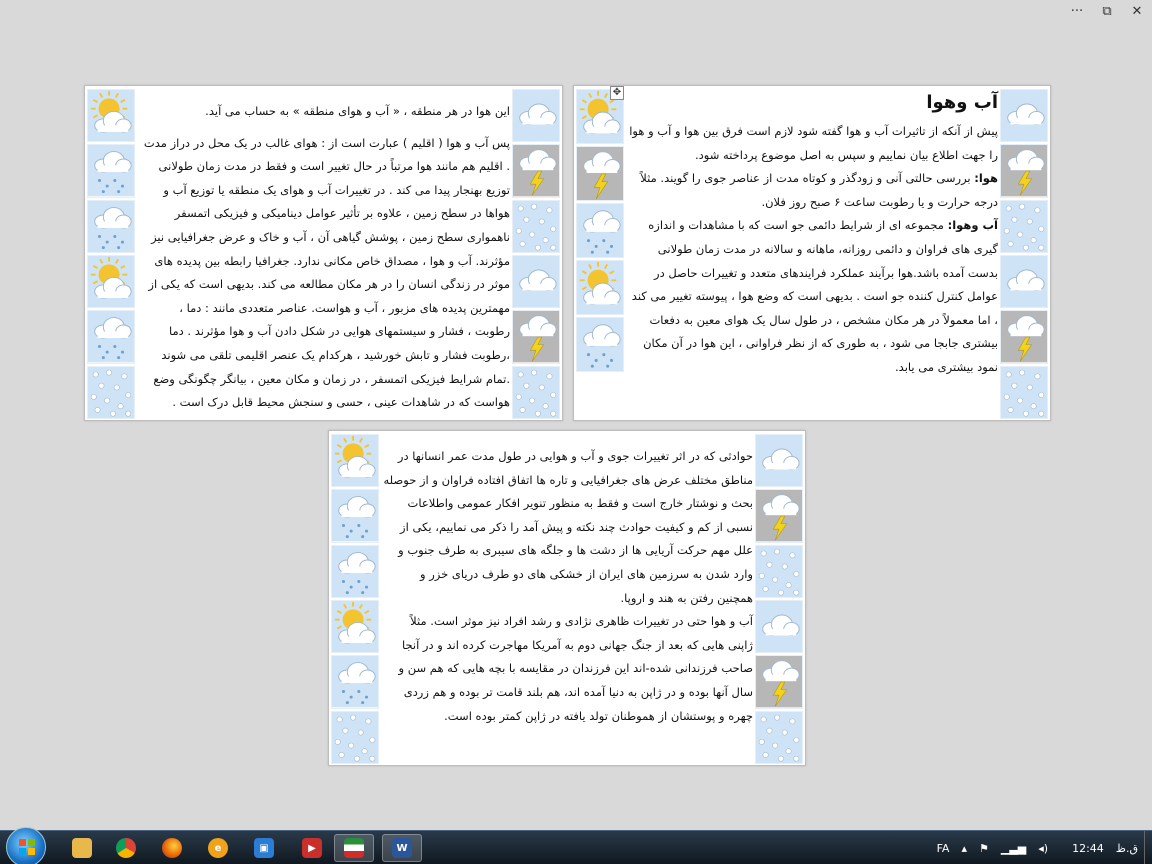 The image size is (1152, 864). What do you see at coordinates (943, 848) in the screenshot?
I see `language-indicator: FA` at bounding box center [943, 848].